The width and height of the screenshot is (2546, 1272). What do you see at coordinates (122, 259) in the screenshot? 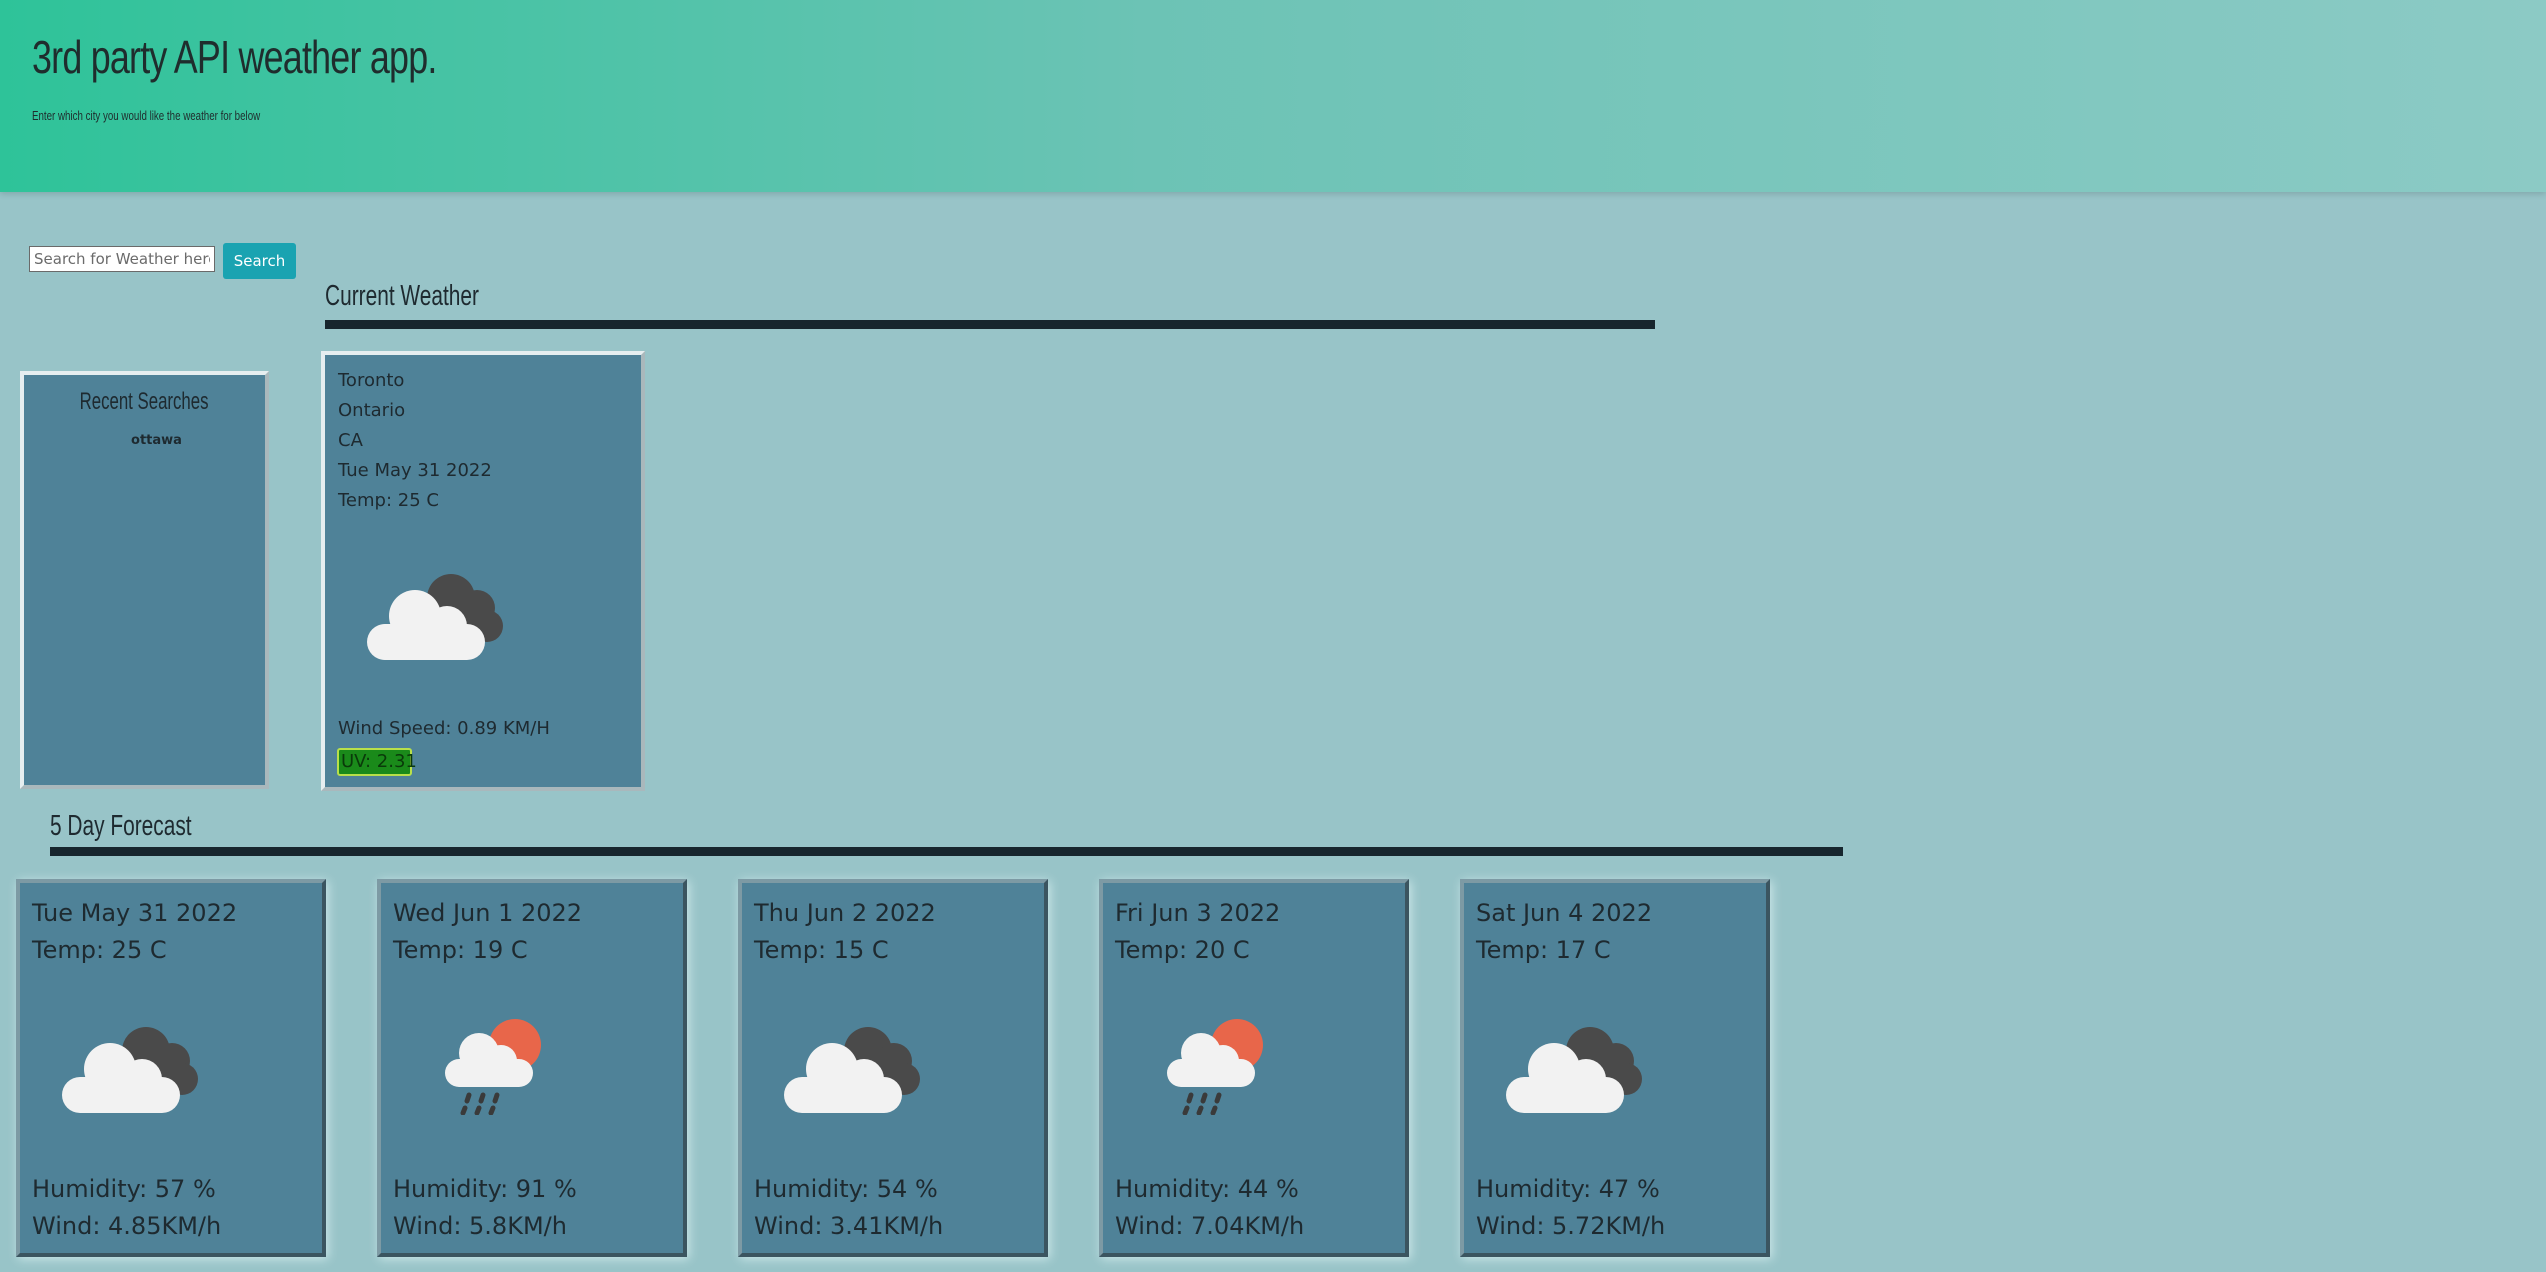
I see `search-input` at bounding box center [122, 259].